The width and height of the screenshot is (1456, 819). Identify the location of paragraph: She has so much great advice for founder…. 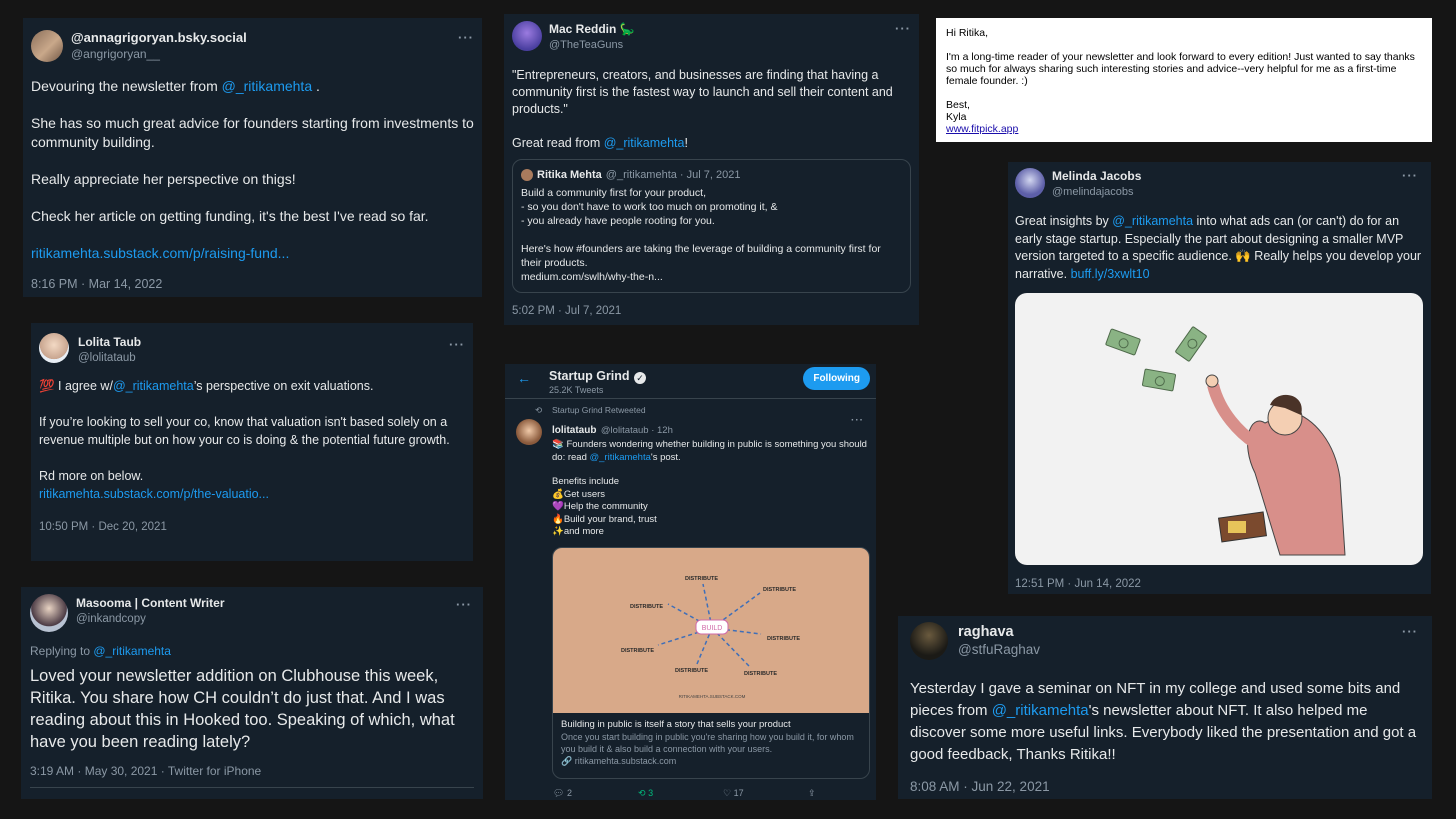
(252, 132).